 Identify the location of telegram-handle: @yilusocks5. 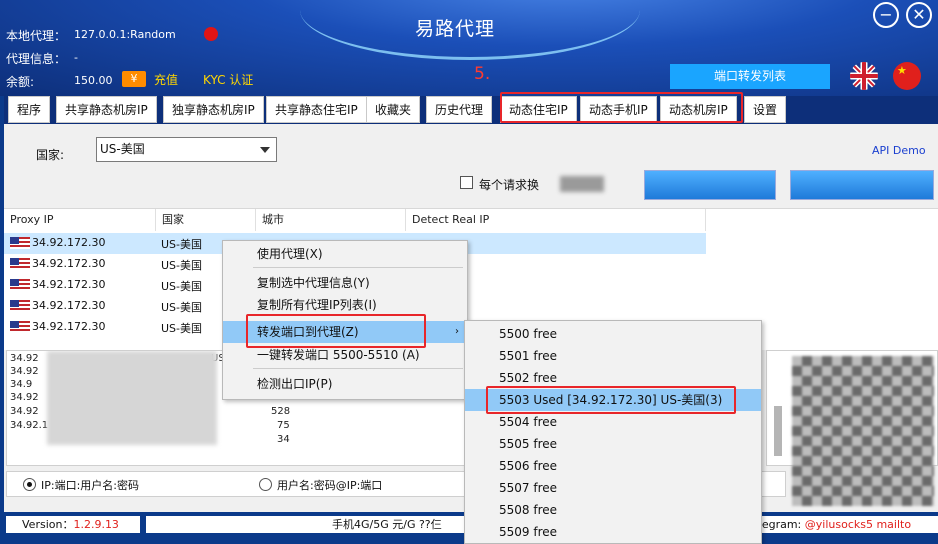
(839, 524).